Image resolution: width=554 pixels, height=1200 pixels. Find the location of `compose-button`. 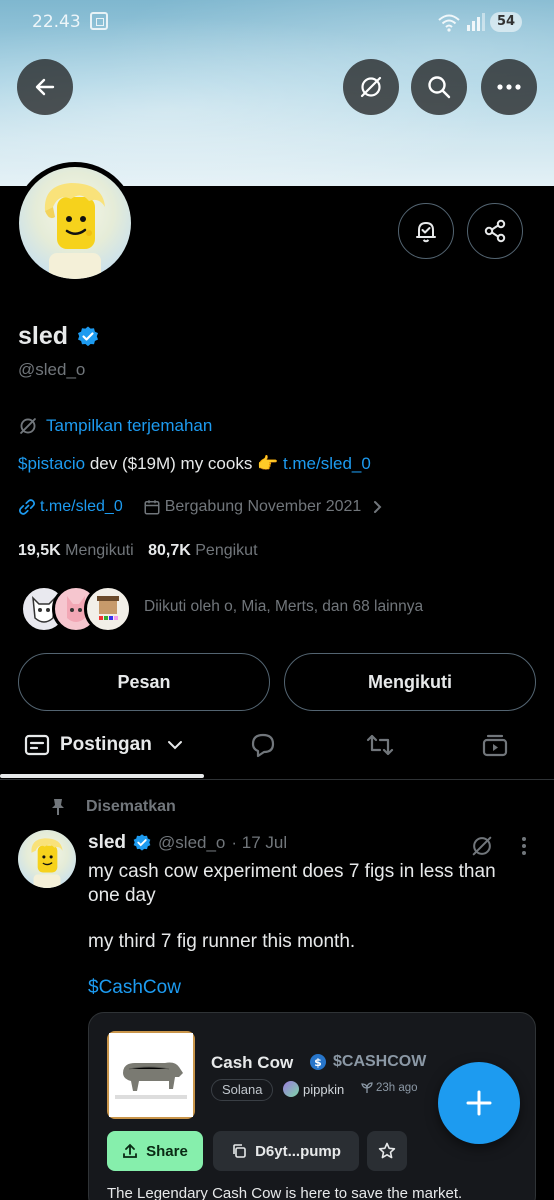

compose-button is located at coordinates (479, 1103).